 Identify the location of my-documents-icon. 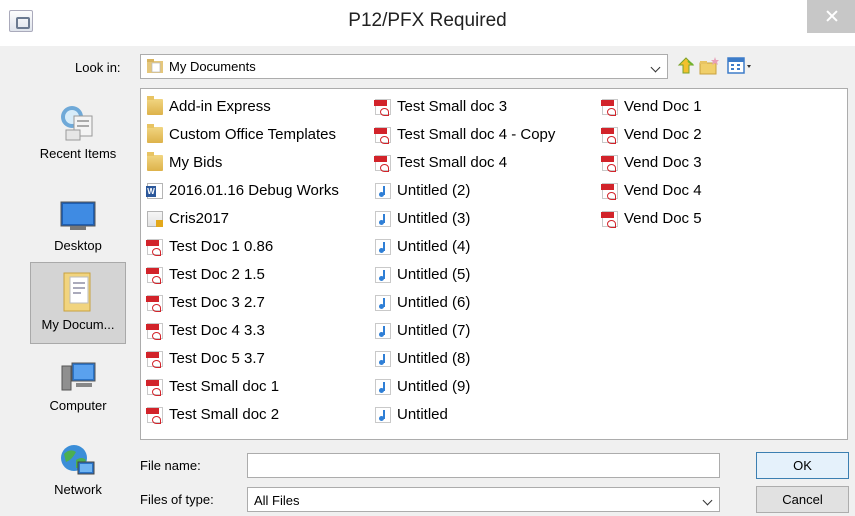
(77, 292).